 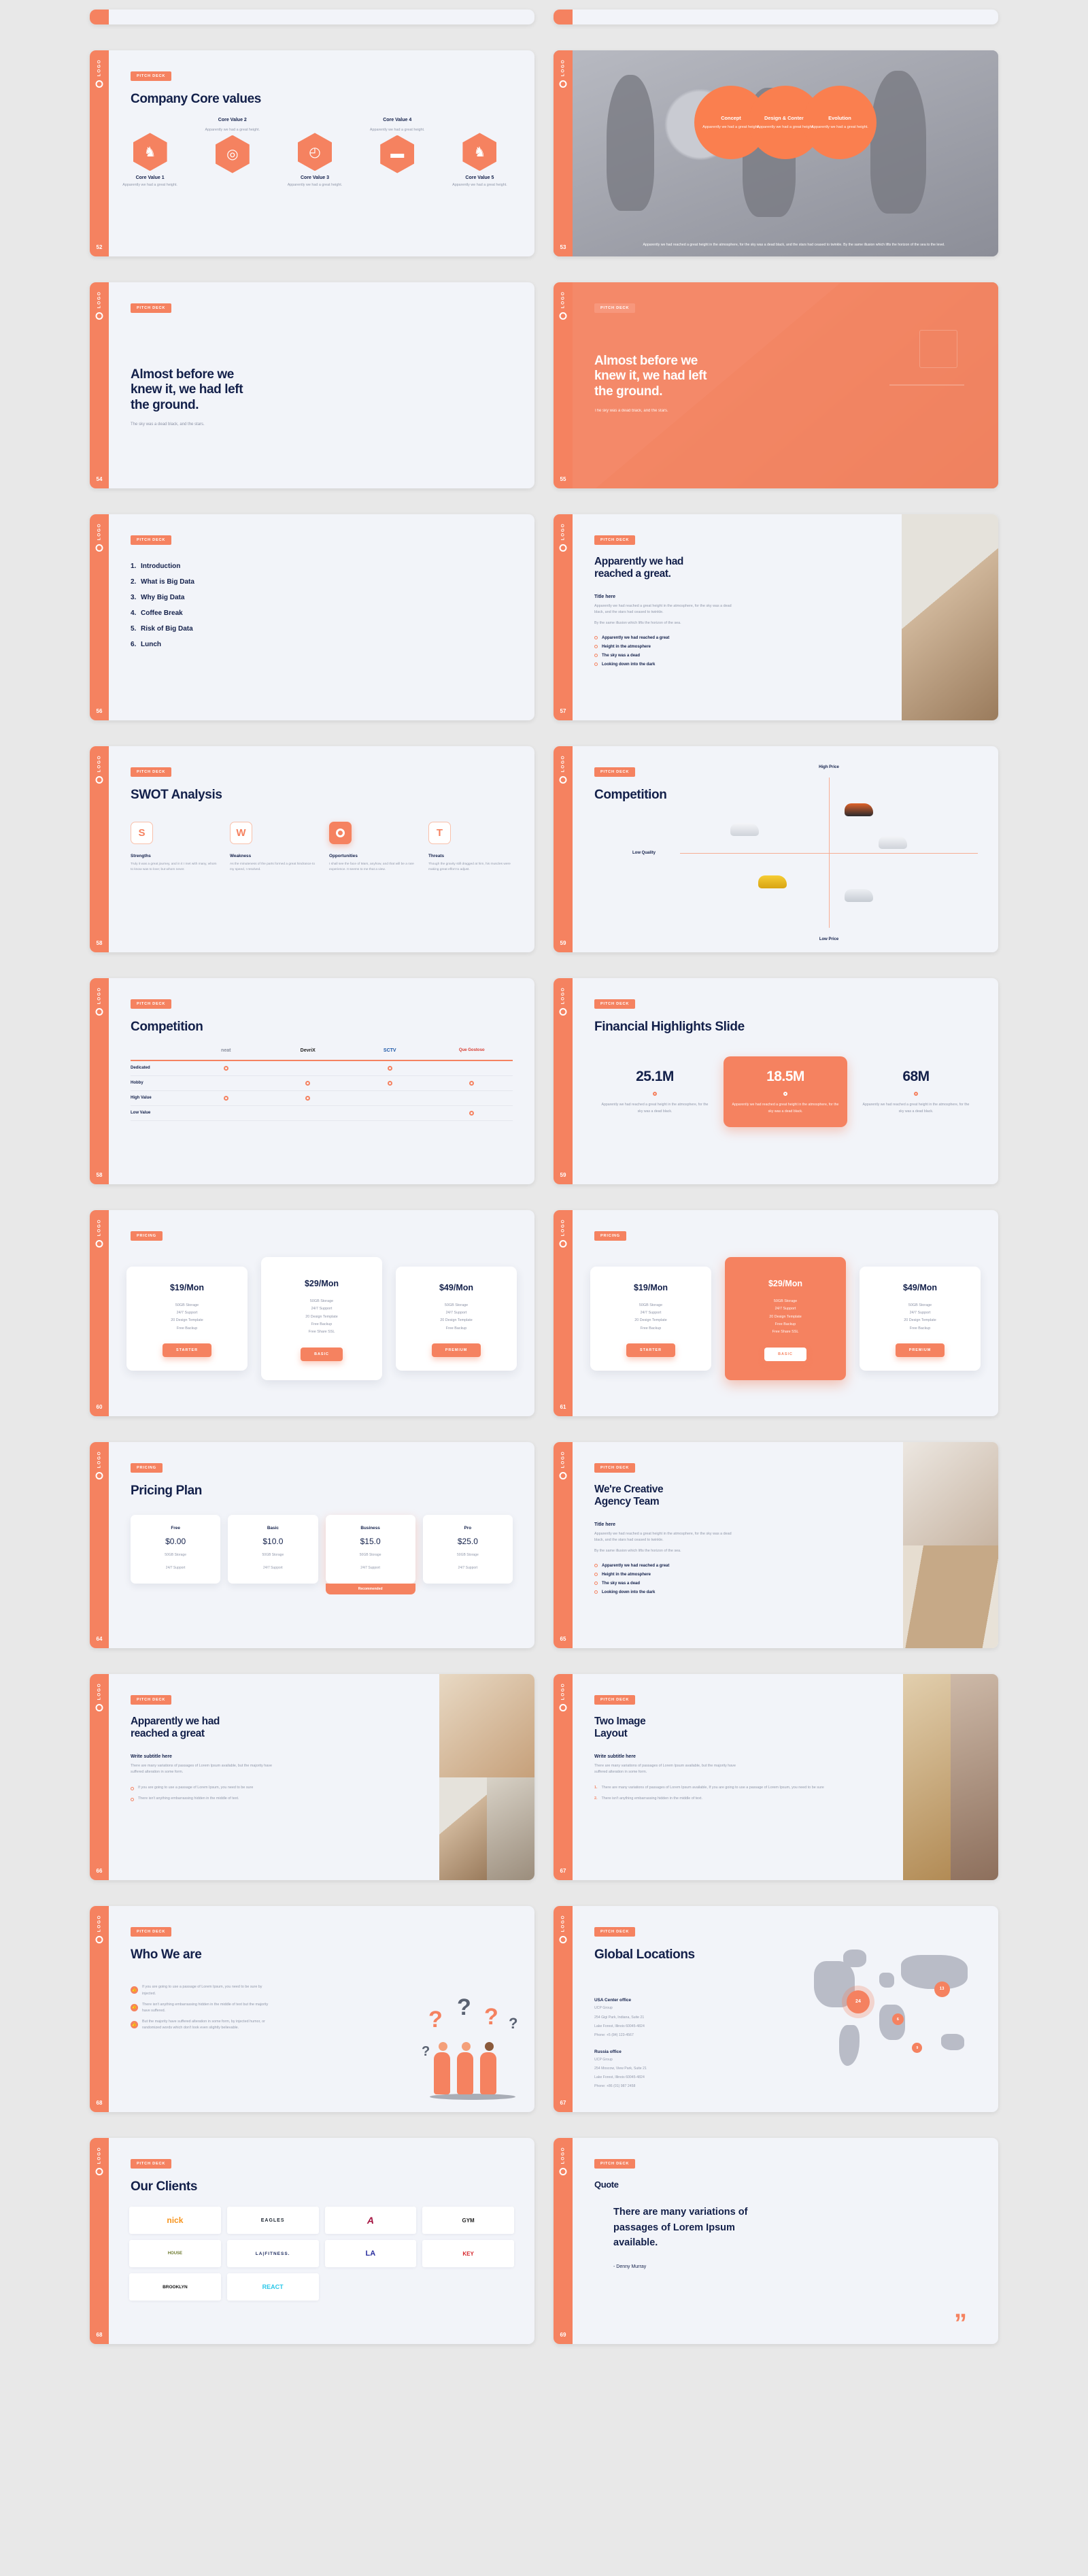 What do you see at coordinates (175, 2221) in the screenshot?
I see `client-logo-nick: nick` at bounding box center [175, 2221].